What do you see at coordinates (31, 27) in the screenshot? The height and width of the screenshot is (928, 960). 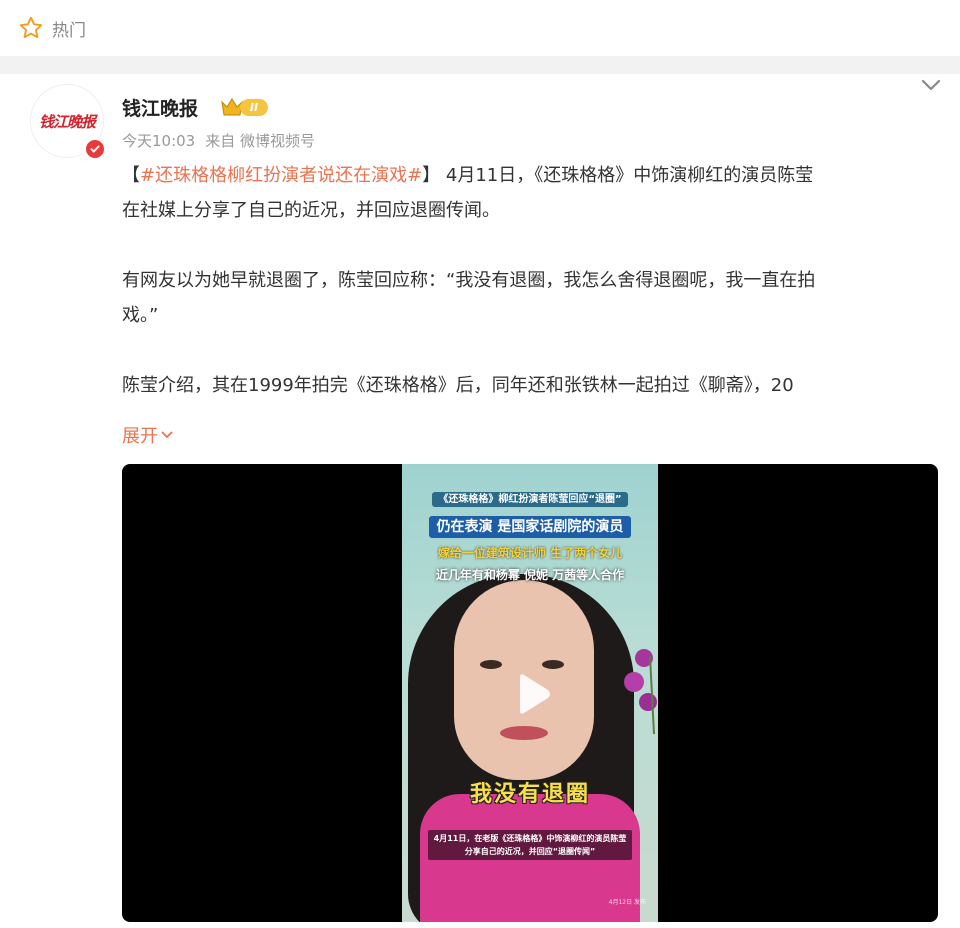 I see `star-icon` at bounding box center [31, 27].